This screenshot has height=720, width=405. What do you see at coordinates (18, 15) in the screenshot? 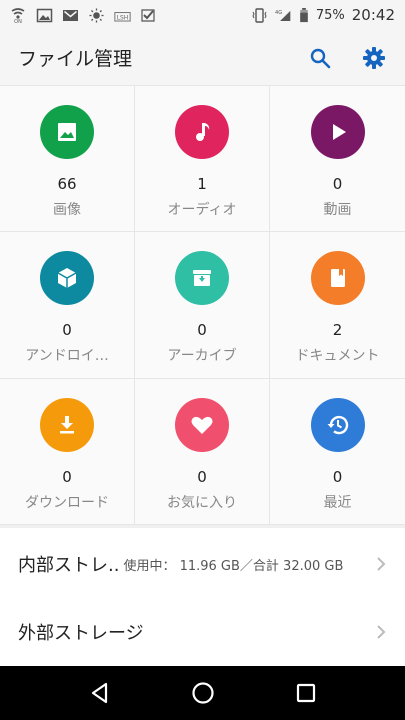
I see `wifi-call-icon: ON` at bounding box center [18, 15].